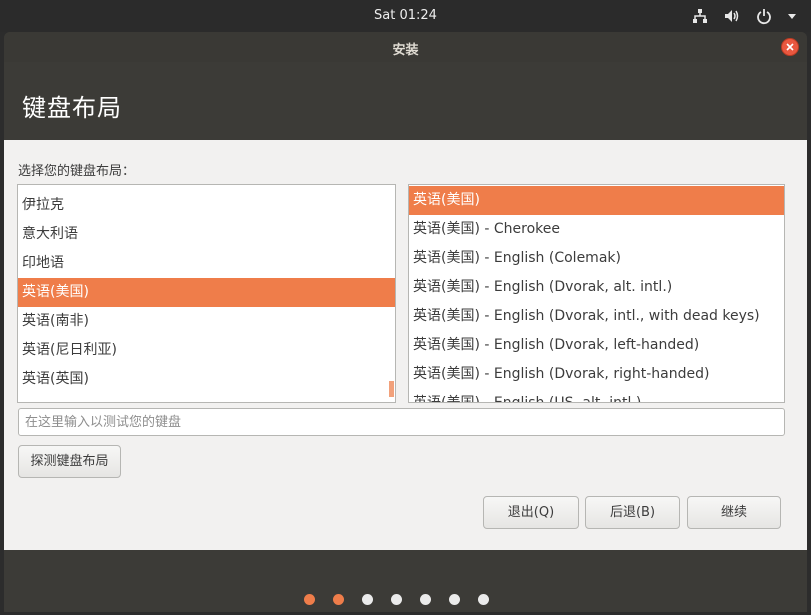  Describe the element at coordinates (632, 512) in the screenshot. I see `back-button: 后退(B)` at that location.